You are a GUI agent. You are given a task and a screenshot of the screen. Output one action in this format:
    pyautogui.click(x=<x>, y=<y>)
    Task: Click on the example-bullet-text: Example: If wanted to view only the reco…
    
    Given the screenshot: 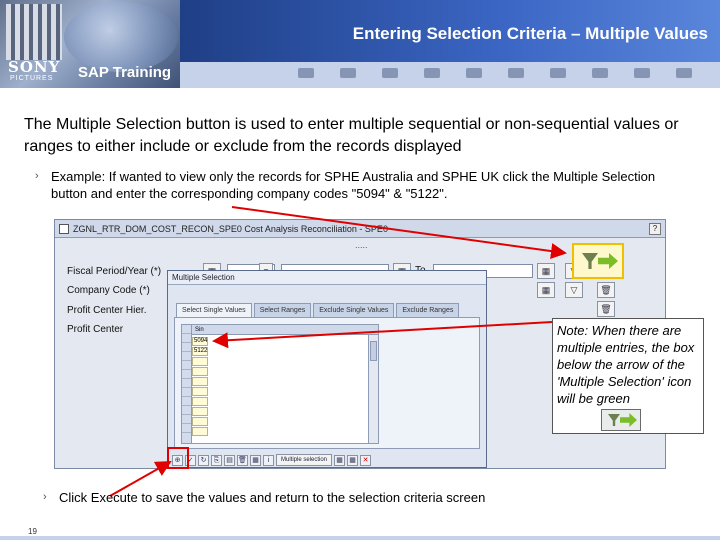 What is the action you would take?
    pyautogui.click(x=353, y=185)
    